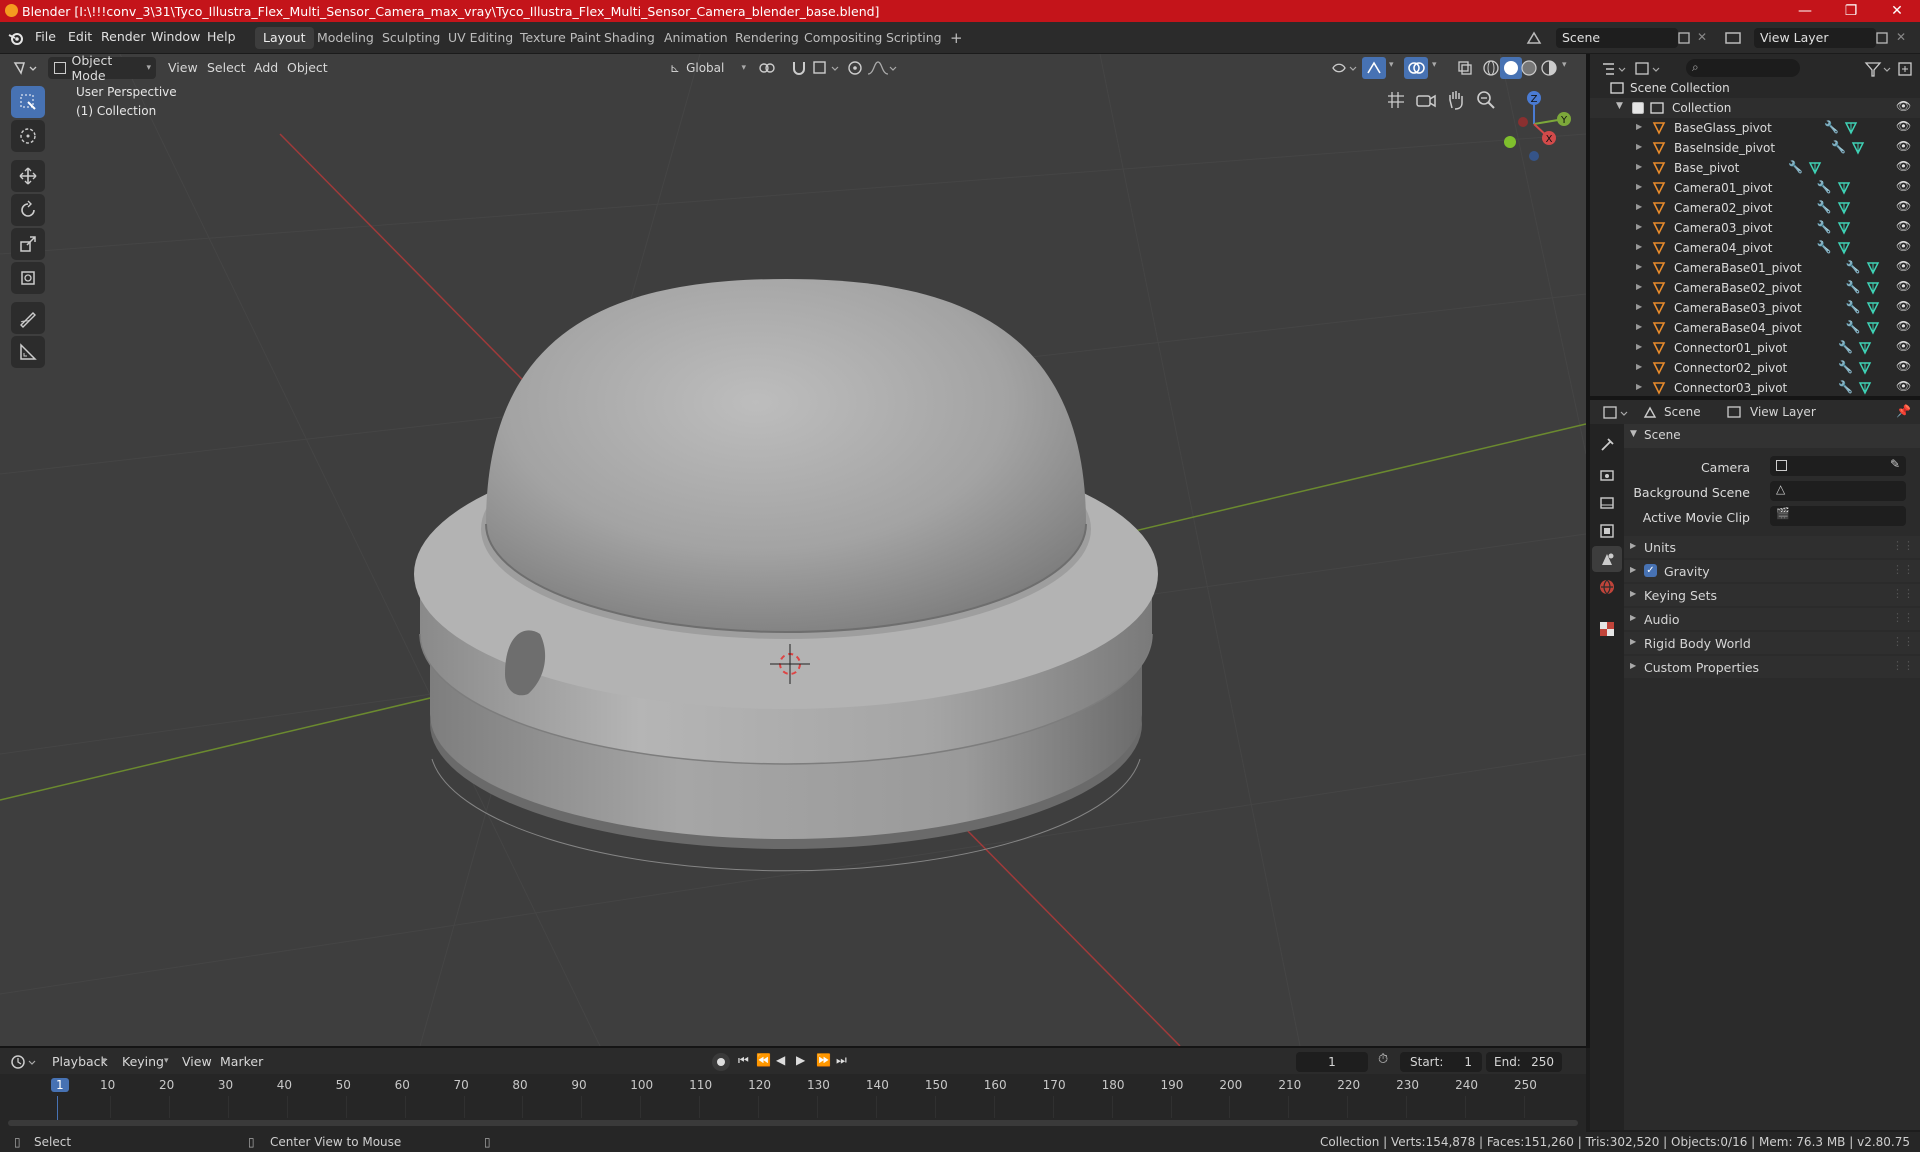  What do you see at coordinates (1878, 69) in the screenshot?
I see `filter-icon` at bounding box center [1878, 69].